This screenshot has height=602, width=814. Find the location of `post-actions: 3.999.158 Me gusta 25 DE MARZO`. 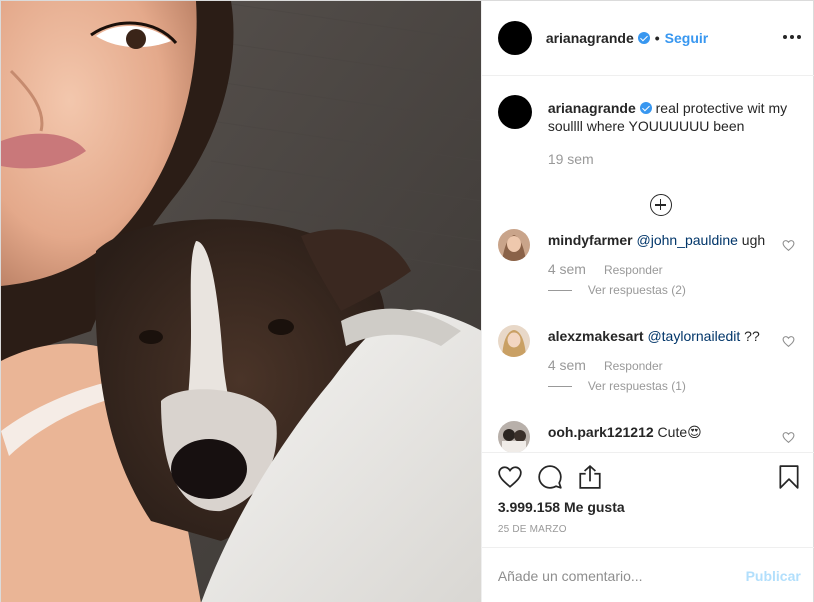

post-actions: 3.999.158 Me gusta 25 DE MARZO is located at coordinates (647, 499).